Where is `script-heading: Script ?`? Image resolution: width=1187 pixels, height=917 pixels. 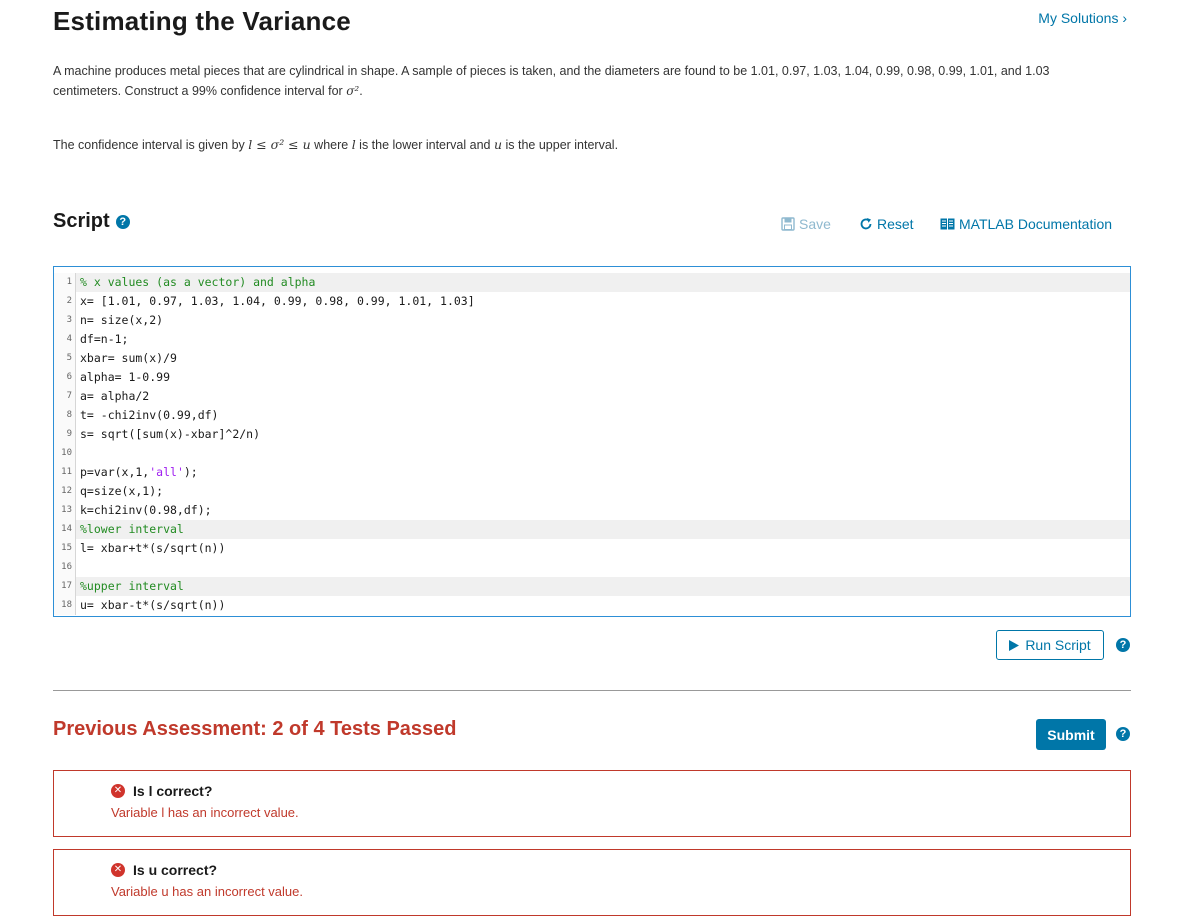
script-heading: Script ? is located at coordinates (91, 221).